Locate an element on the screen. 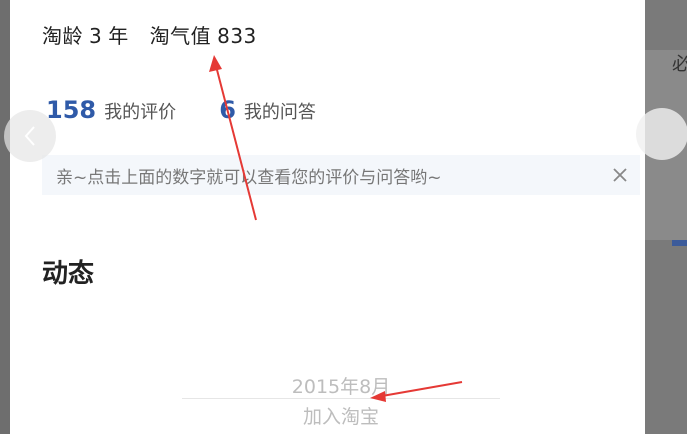 This screenshot has width=687, height=434. taobao-age-value: 3 is located at coordinates (96, 36).